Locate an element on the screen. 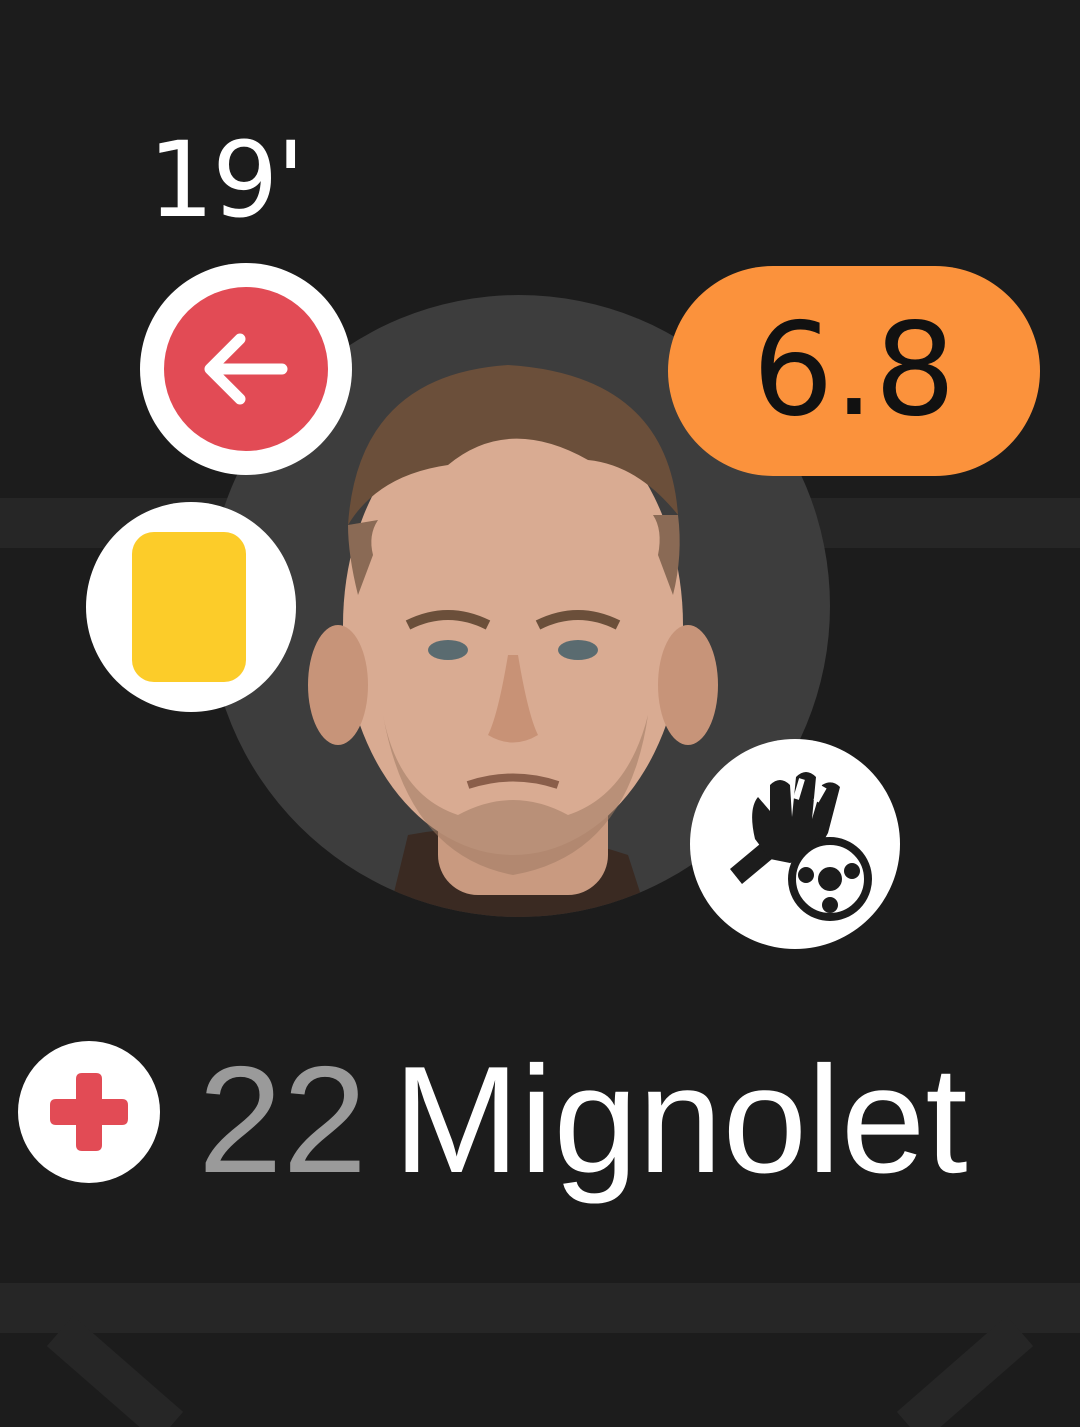 This screenshot has width=1080, height=1427. yellow-card-badge is located at coordinates (191, 607).